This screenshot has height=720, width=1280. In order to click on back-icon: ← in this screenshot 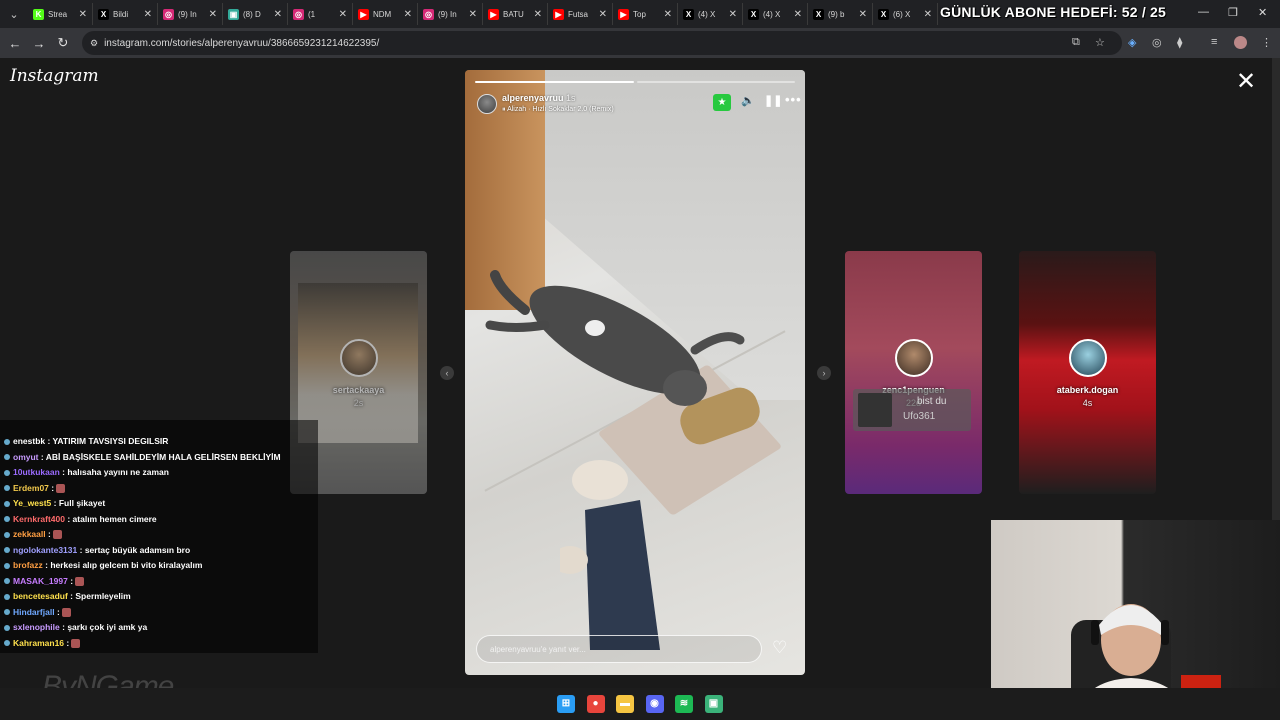, I will do `click(15, 43)`.